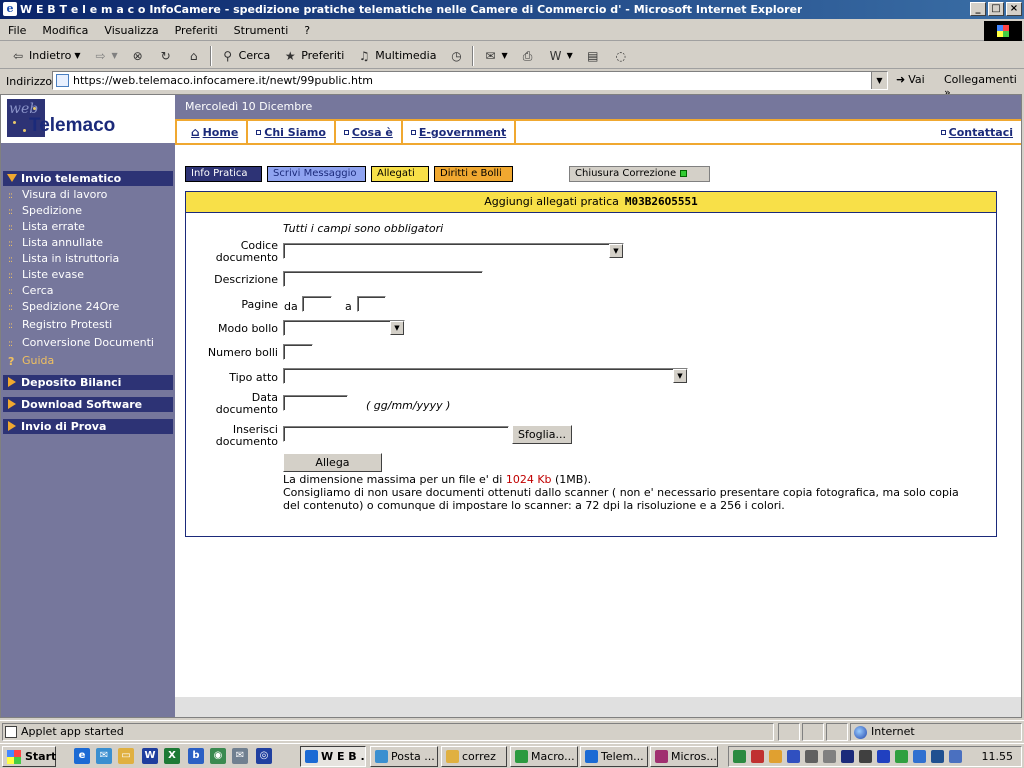  I want to click on sidebar-section-download-software: Download Software, so click(88, 404).